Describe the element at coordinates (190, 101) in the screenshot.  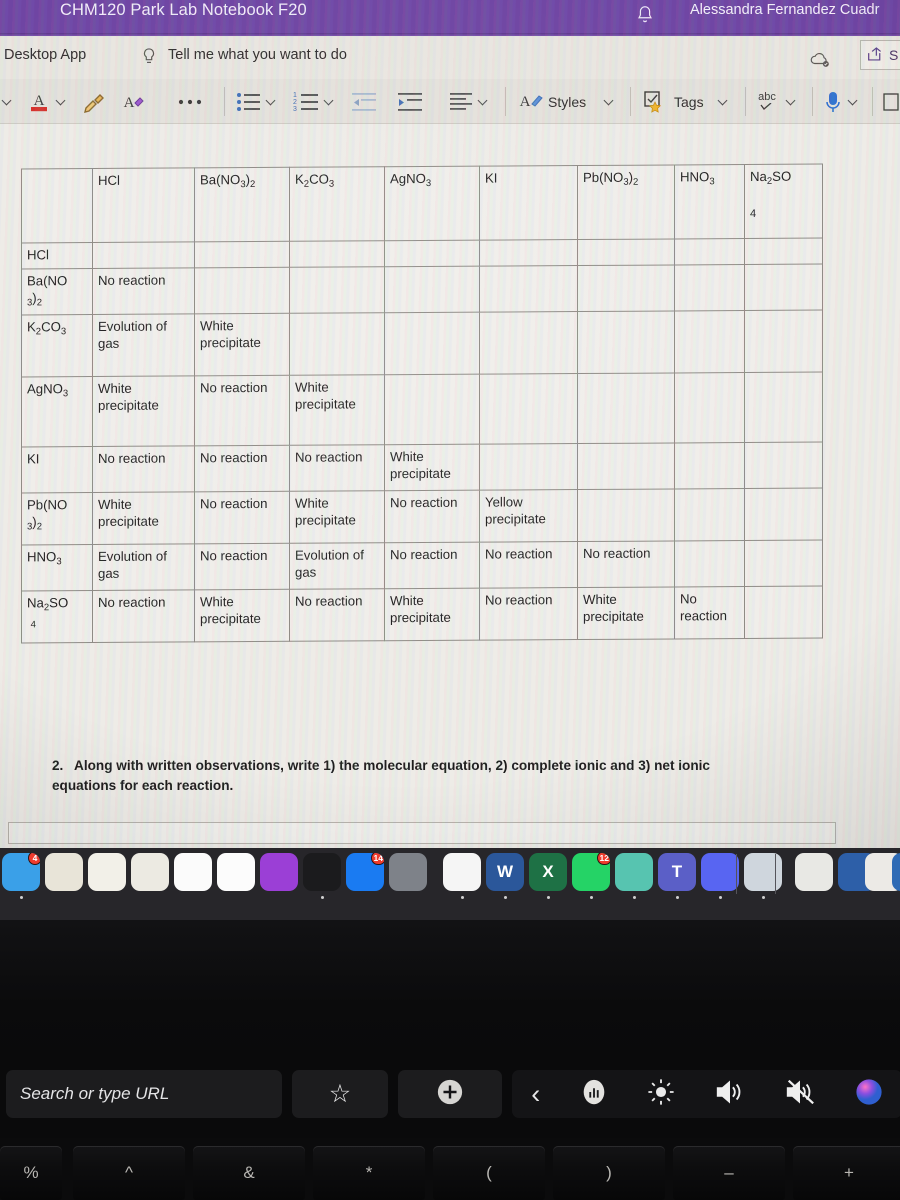
I see `more-commands-button` at that location.